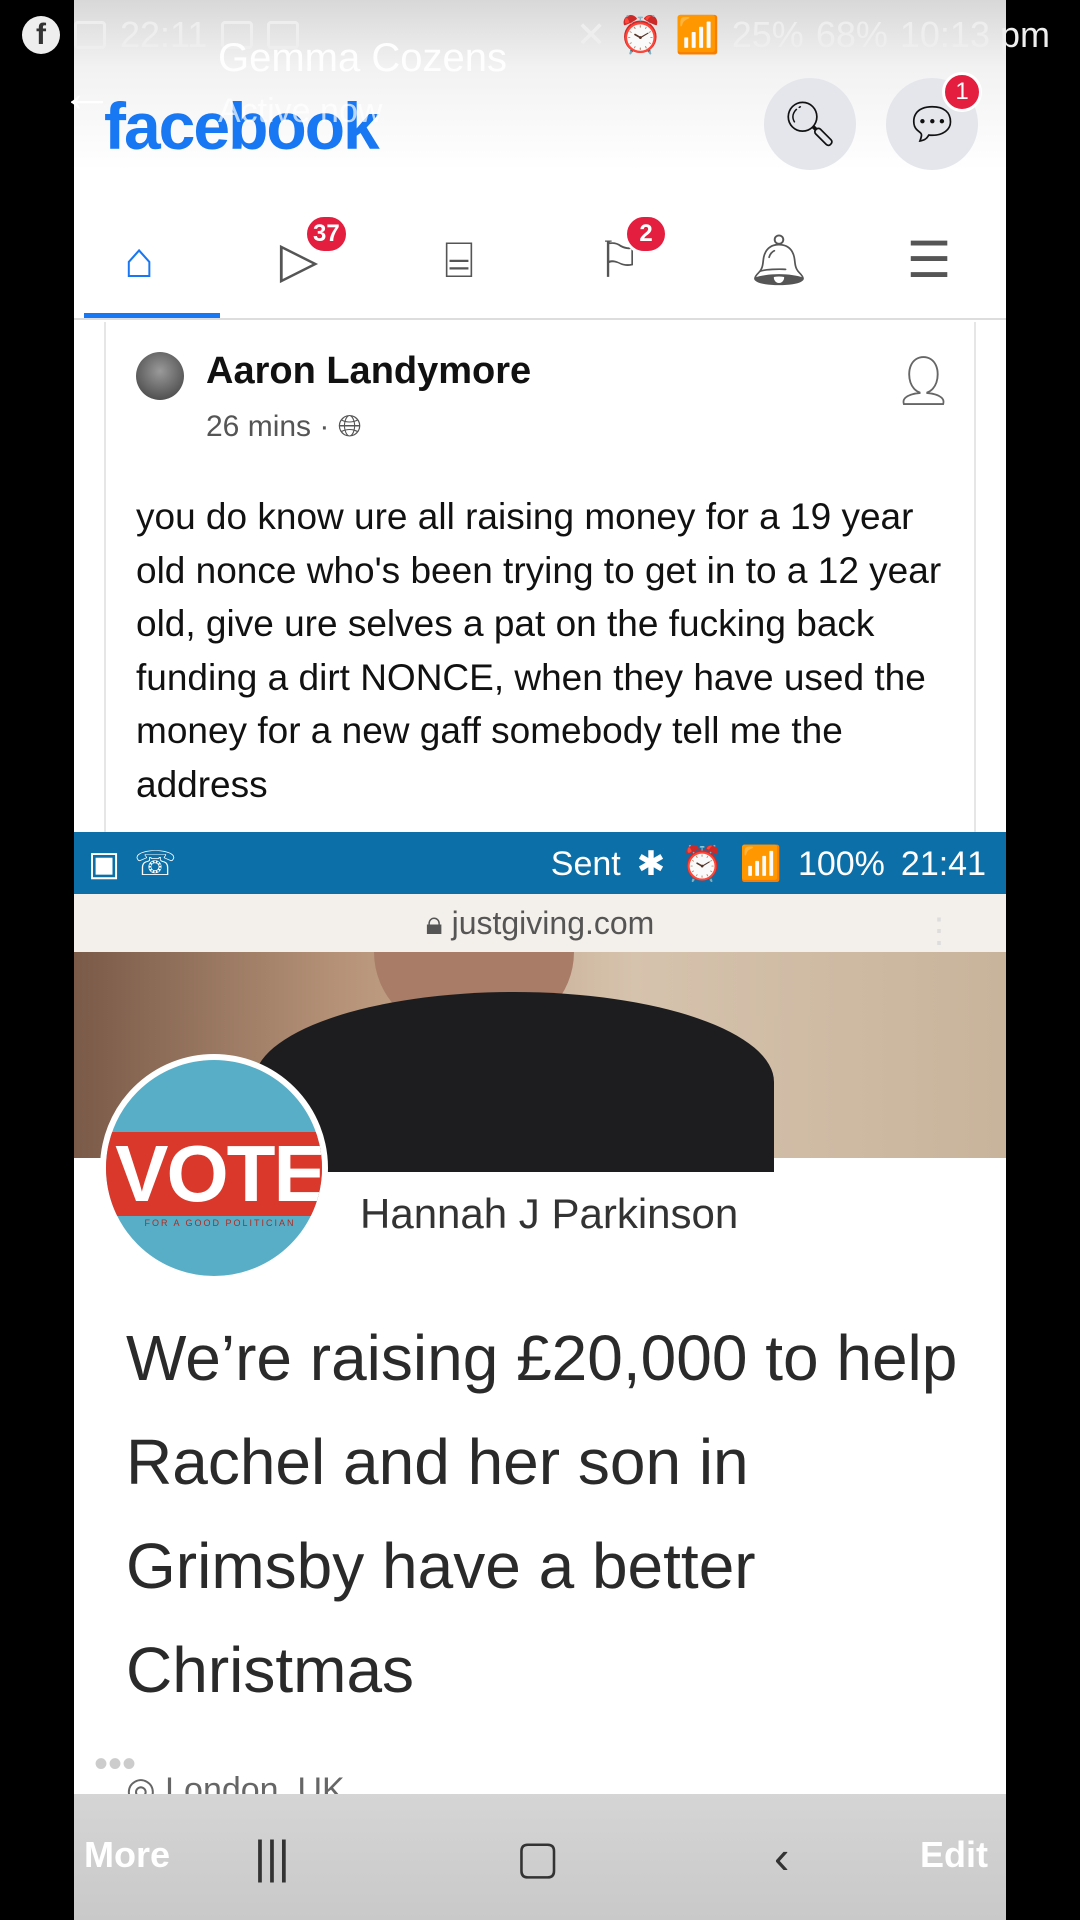 The width and height of the screenshot is (1080, 1920). I want to click on search-icon: 🔍︎, so click(810, 124).